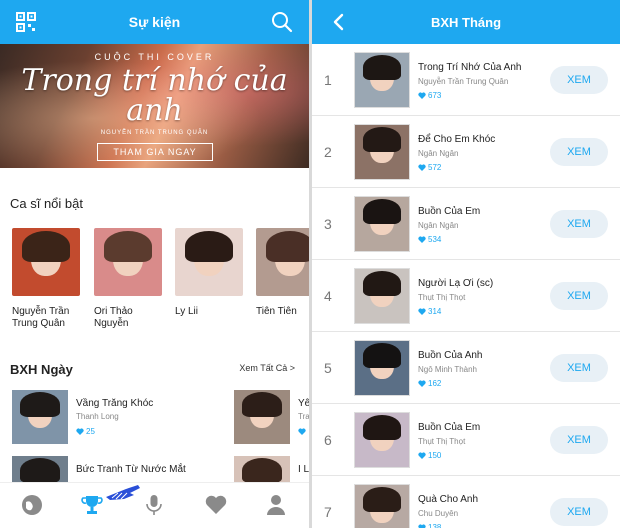 This screenshot has height=528, width=620. I want to click on like-count: 314, so click(429, 311).